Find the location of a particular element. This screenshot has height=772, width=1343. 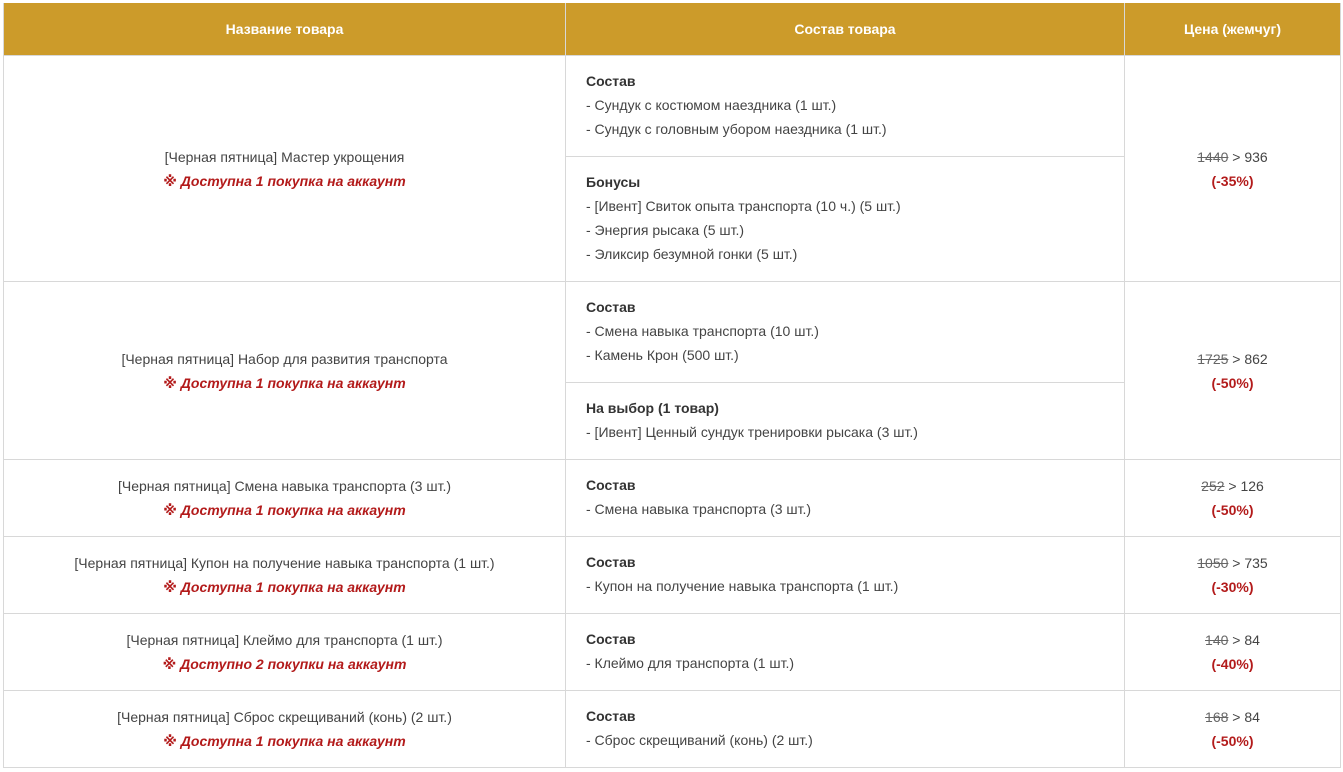

composition-cell: Состав - Смена навыка транспорта (3 шт.) is located at coordinates (845, 498).